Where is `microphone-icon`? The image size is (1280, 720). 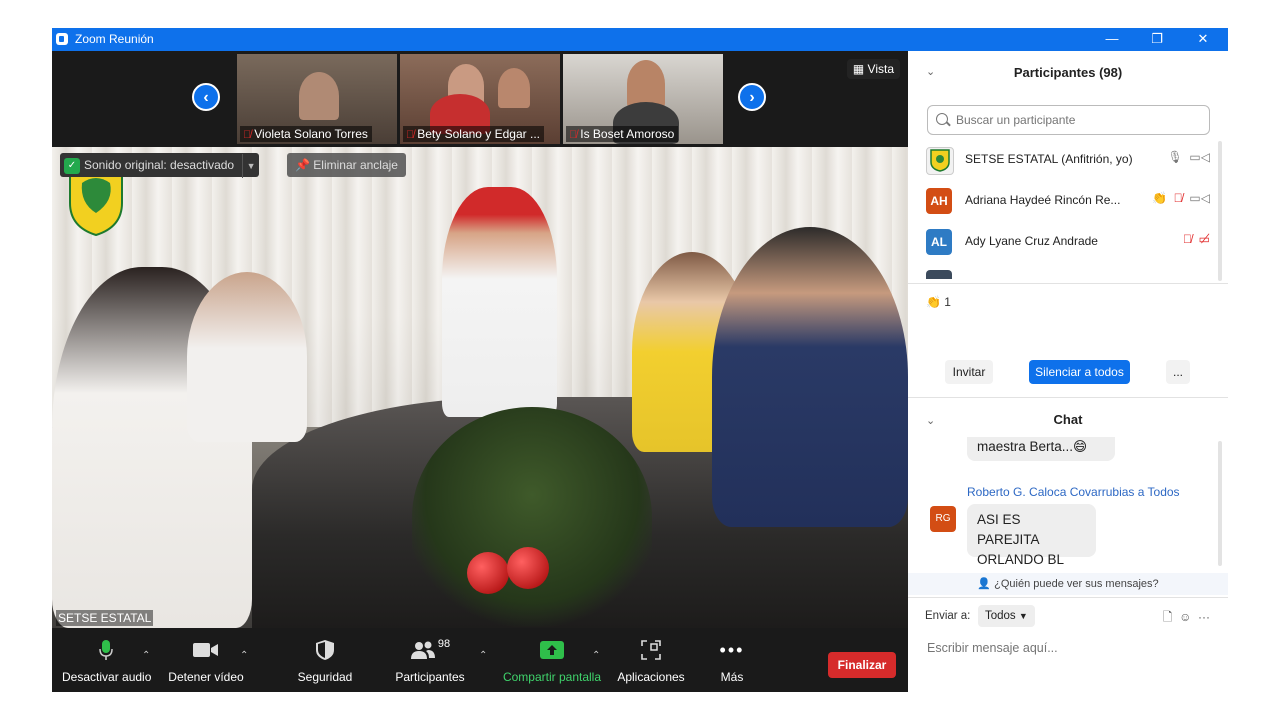 microphone-icon is located at coordinates (106, 650).